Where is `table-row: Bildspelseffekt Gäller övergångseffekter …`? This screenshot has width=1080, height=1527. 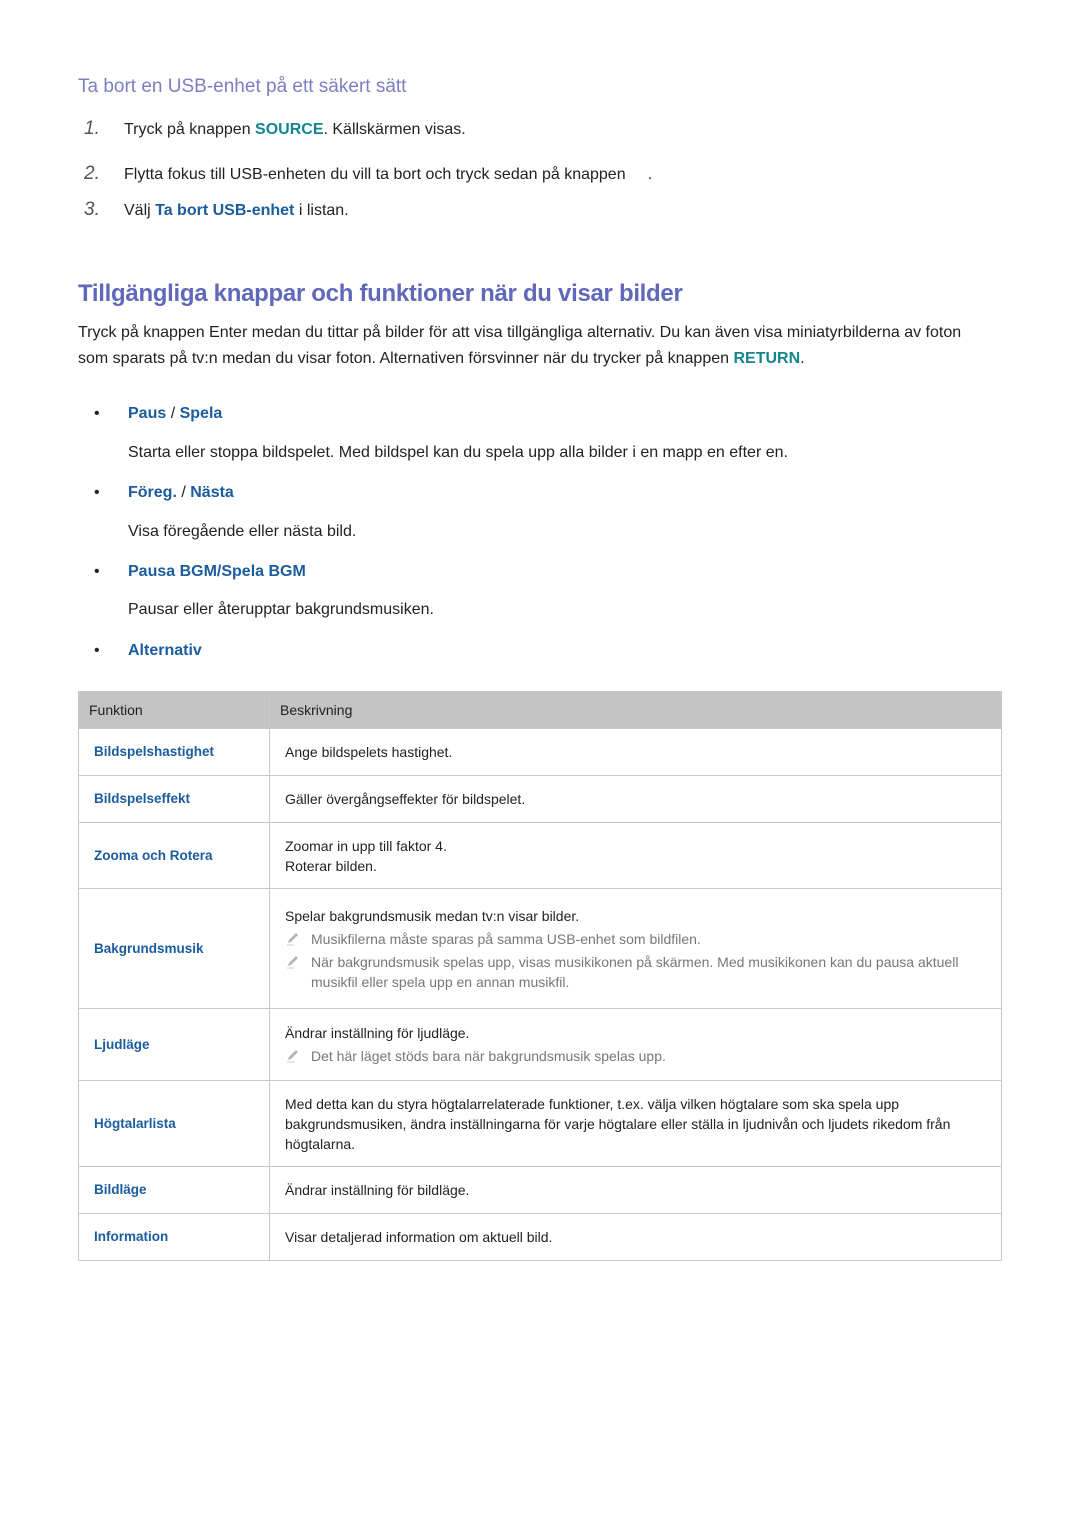 table-row: Bildspelseffekt Gäller övergångseffekter … is located at coordinates (540, 799).